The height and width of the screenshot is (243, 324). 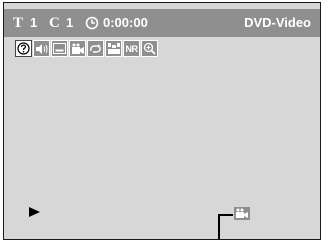 I want to click on subtitle-icon, so click(x=59, y=48).